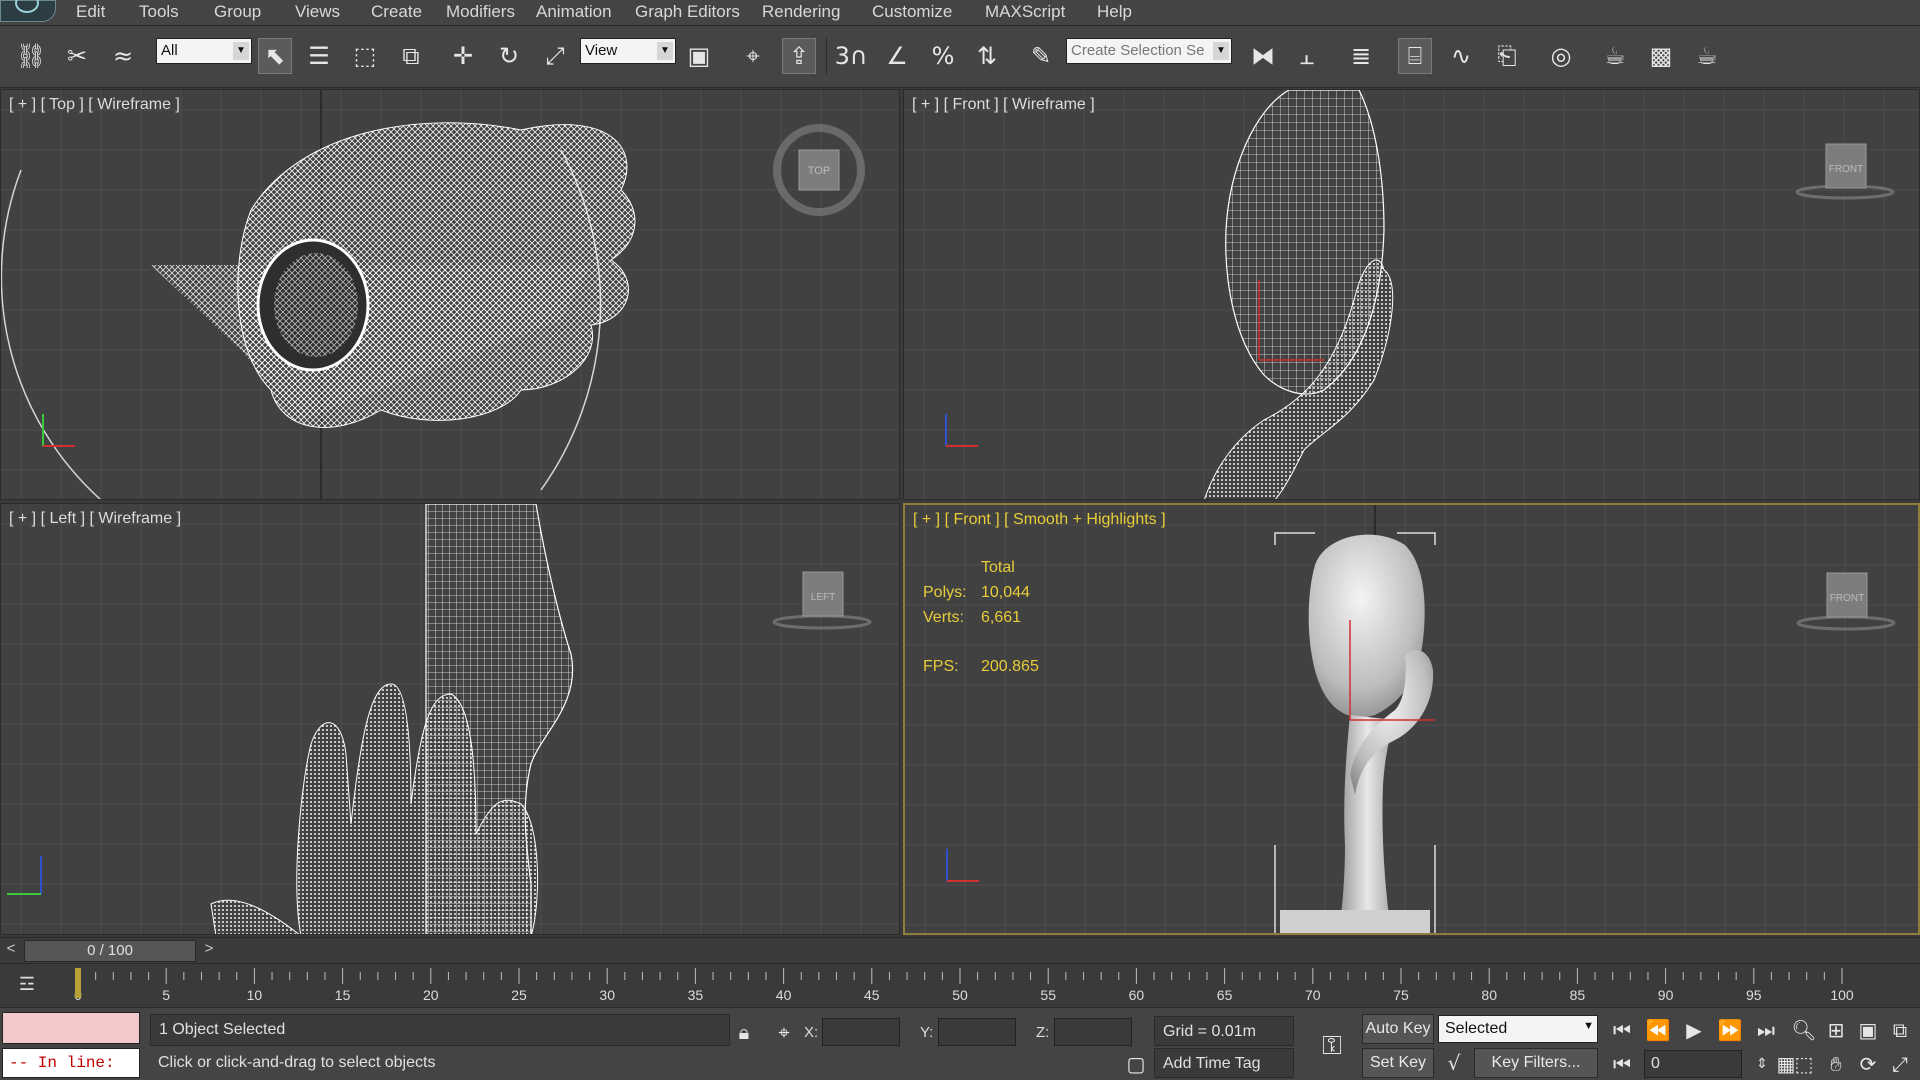 The width and height of the screenshot is (1920, 1080). Describe the element at coordinates (1454, 1063) in the screenshot. I see `default-in-out-tangent-icon: √` at that location.